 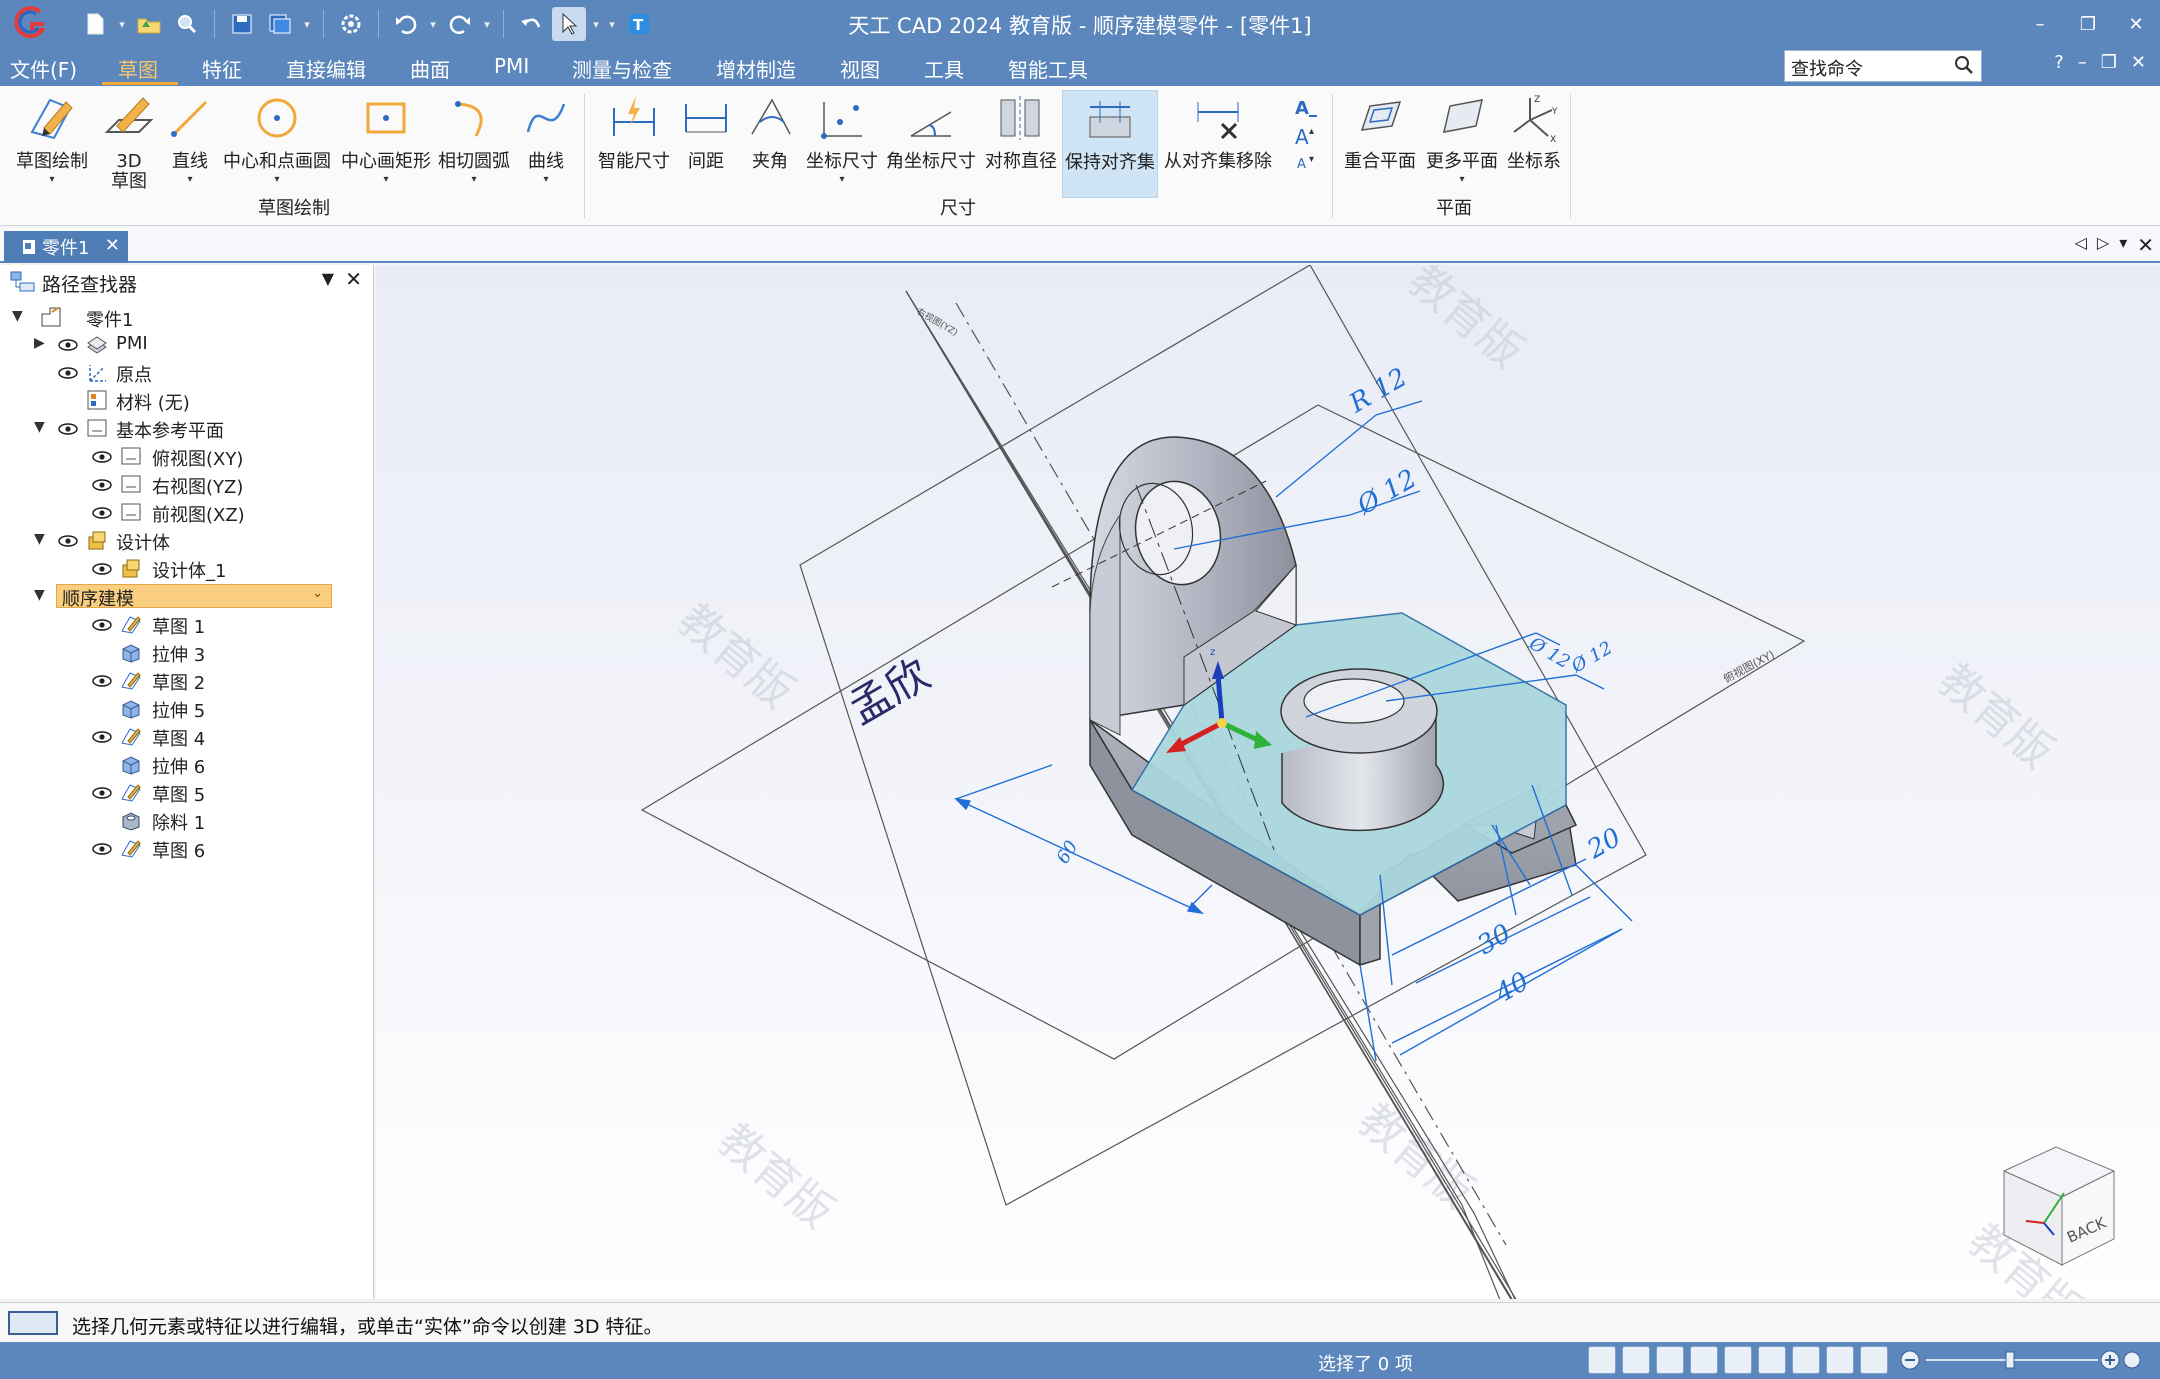 I want to click on tab-part1: 零件1 ✕, so click(x=66, y=247).